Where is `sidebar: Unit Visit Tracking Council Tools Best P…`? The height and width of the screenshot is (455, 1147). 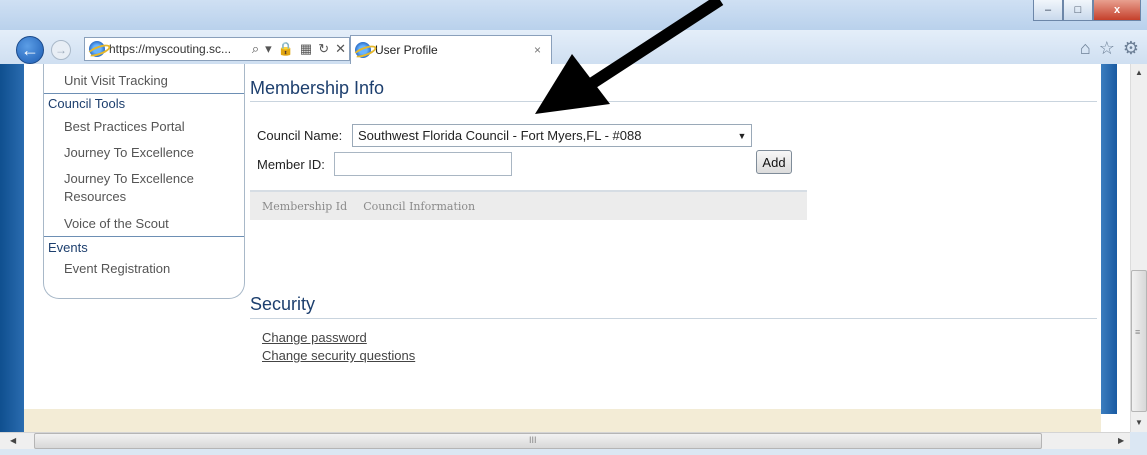
sidebar: Unit Visit Tracking Council Tools Best P… is located at coordinates (144, 181).